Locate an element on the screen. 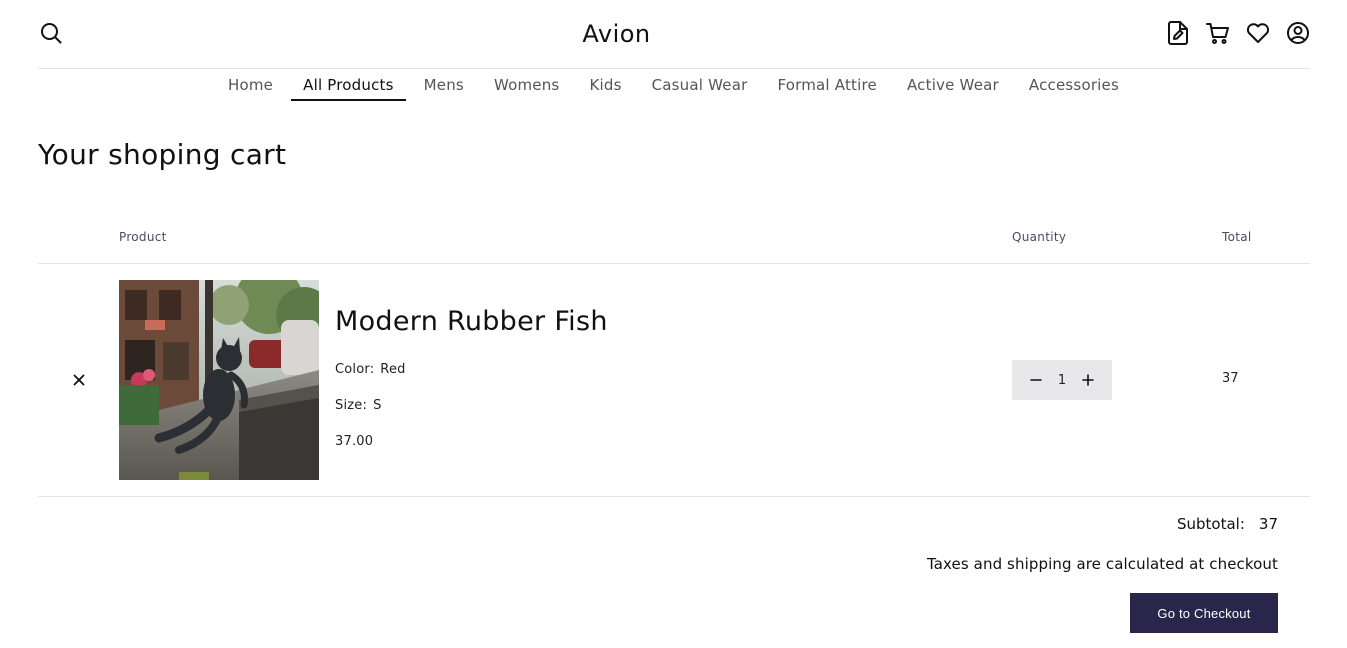 Image resolution: width=1347 pixels, height=648 pixels. product-photo is located at coordinates (219, 380).